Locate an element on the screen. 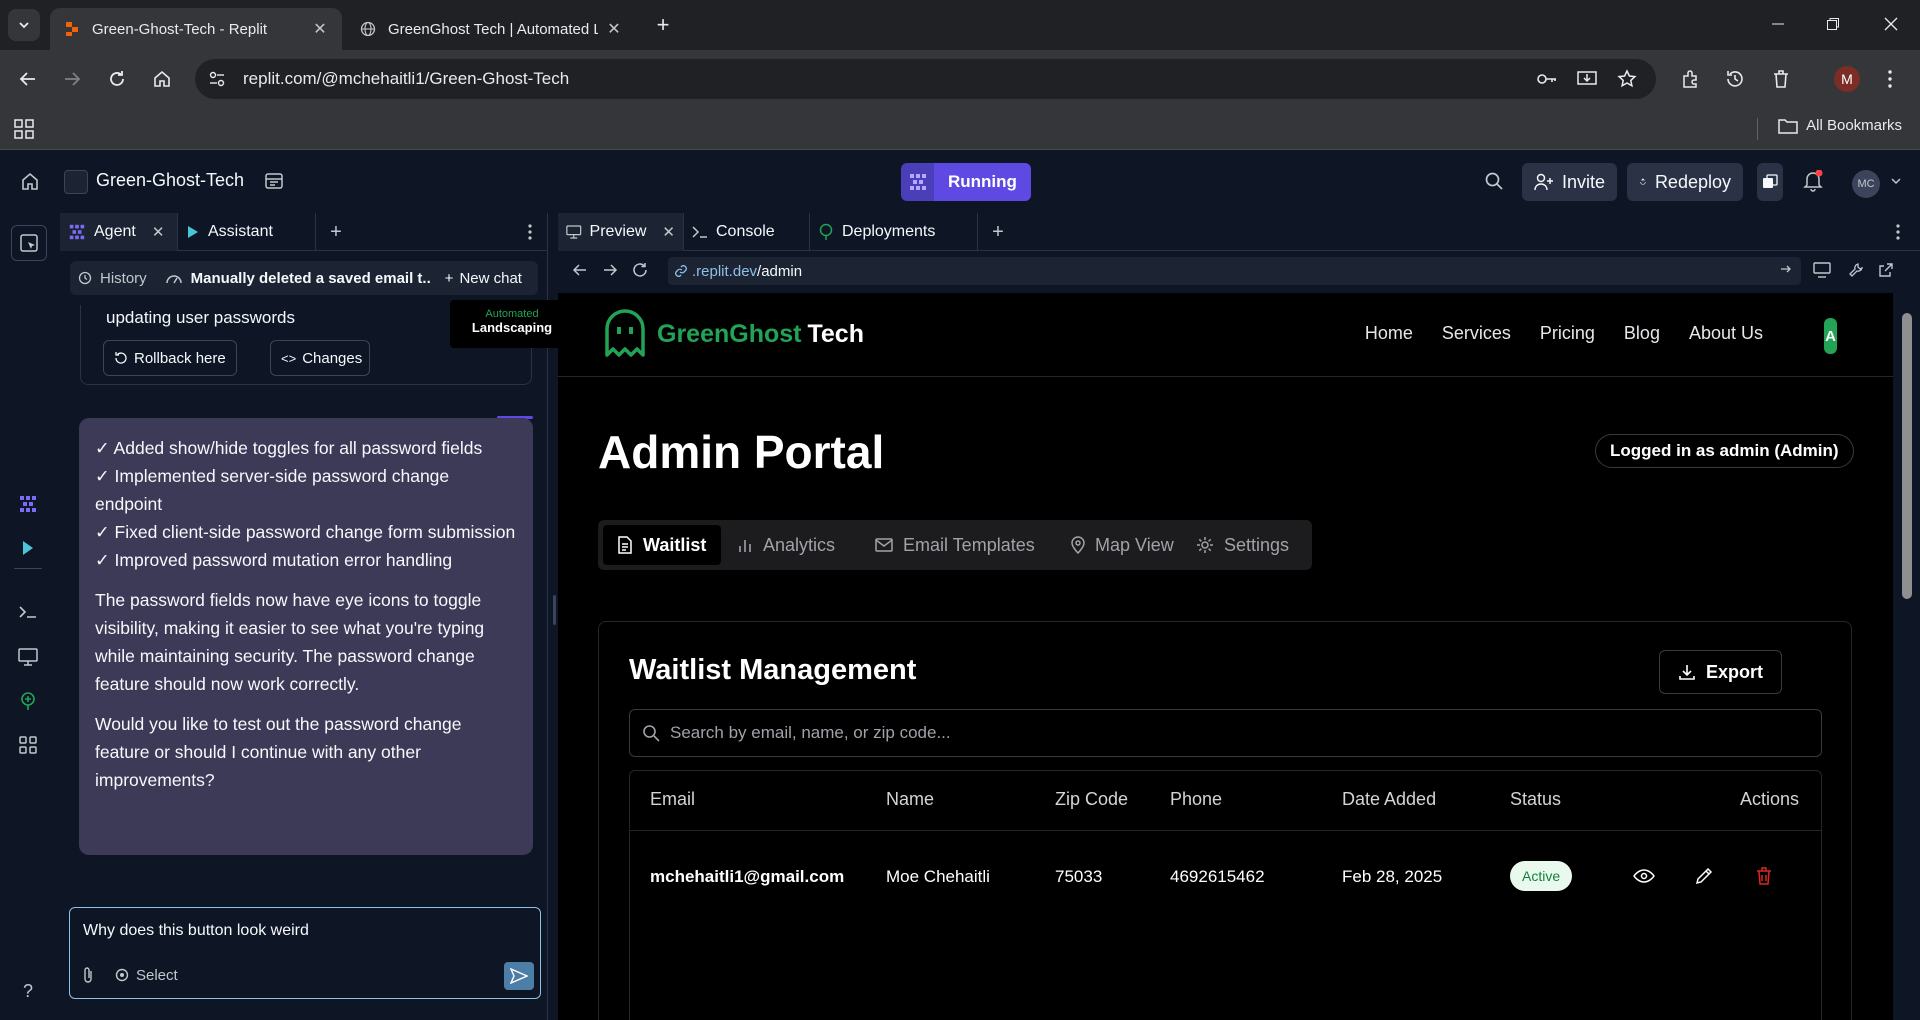 The image size is (1920, 1020). site-brand: GreenGhost Tech is located at coordinates (733, 334).